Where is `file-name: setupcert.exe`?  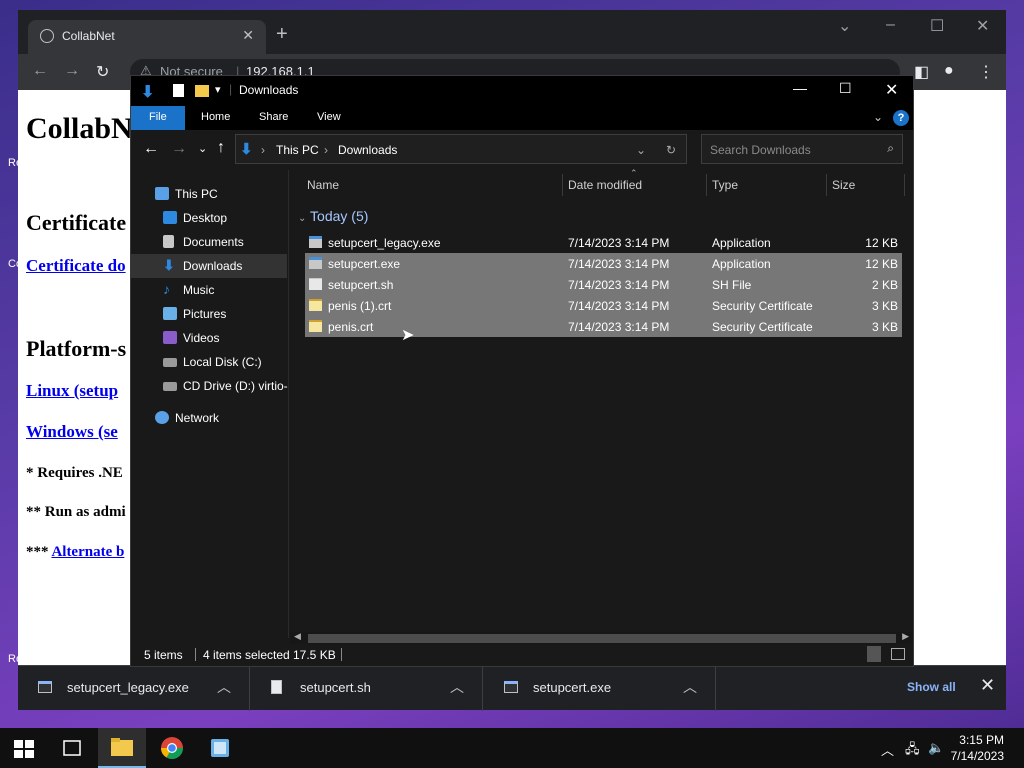 file-name: setupcert.exe is located at coordinates (364, 264).